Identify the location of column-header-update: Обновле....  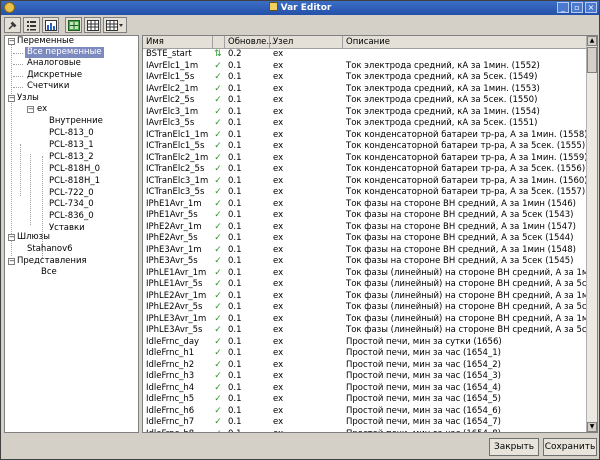
(249, 42).